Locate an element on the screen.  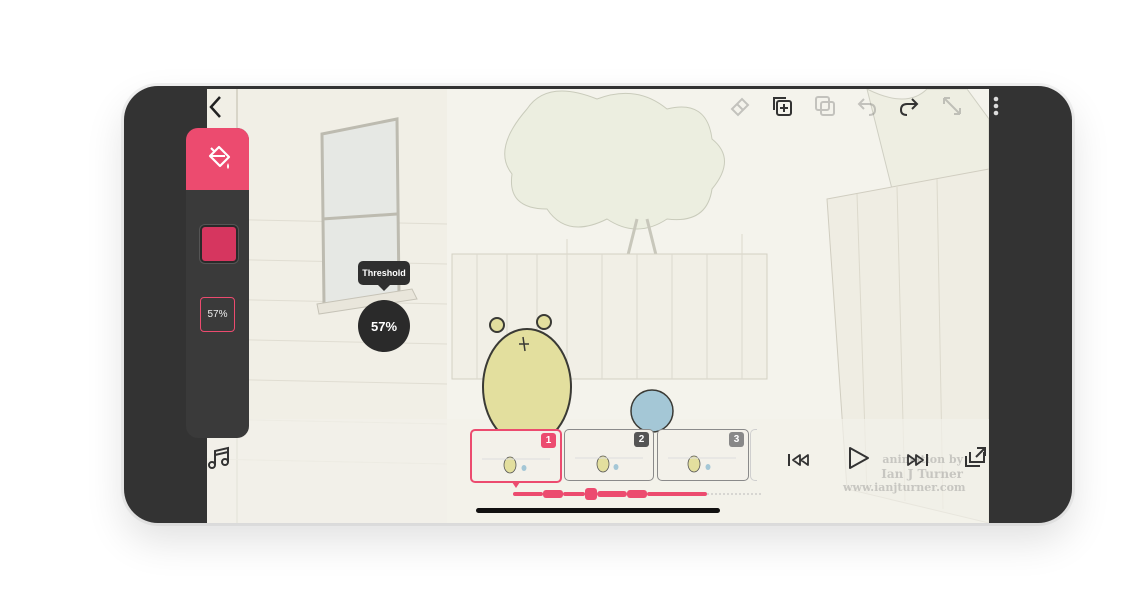
watermark-line-3: www.ianjturner.com is located at coordinates (904, 487).